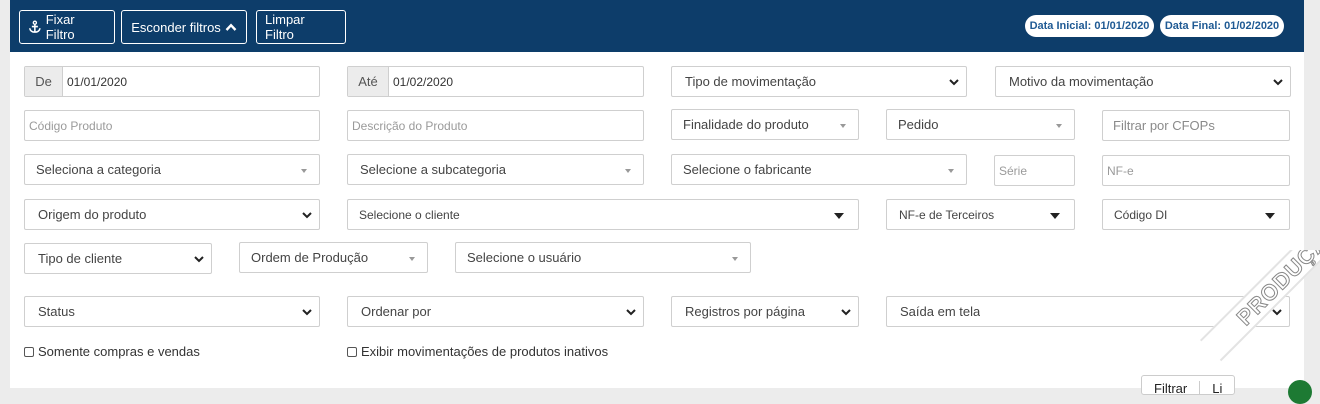 This screenshot has width=1320, height=404. I want to click on only-purchases-sales-label: Somente compras e vendas, so click(119, 351).